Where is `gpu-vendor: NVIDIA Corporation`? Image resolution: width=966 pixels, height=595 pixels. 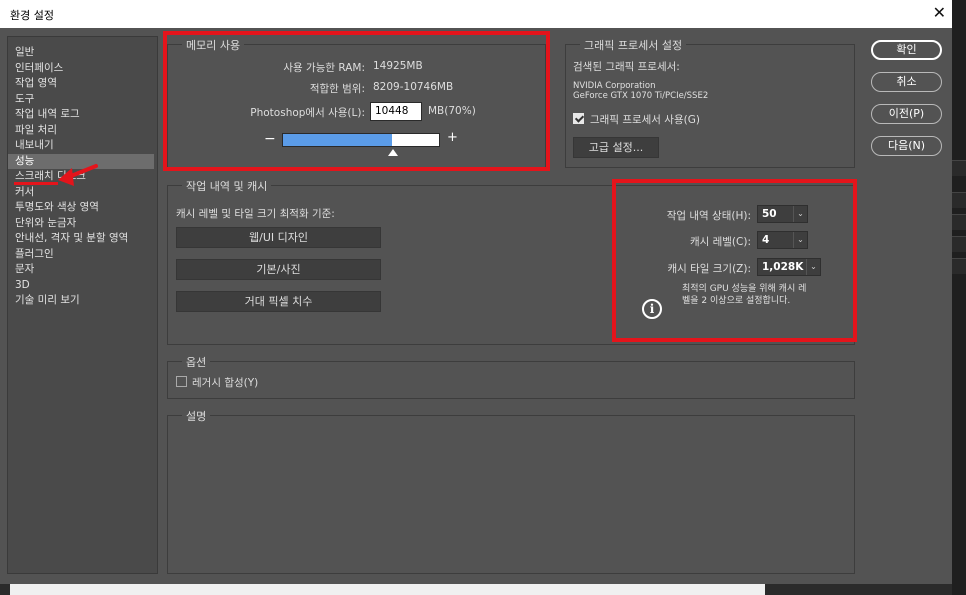 gpu-vendor: NVIDIA Corporation is located at coordinates (614, 86).